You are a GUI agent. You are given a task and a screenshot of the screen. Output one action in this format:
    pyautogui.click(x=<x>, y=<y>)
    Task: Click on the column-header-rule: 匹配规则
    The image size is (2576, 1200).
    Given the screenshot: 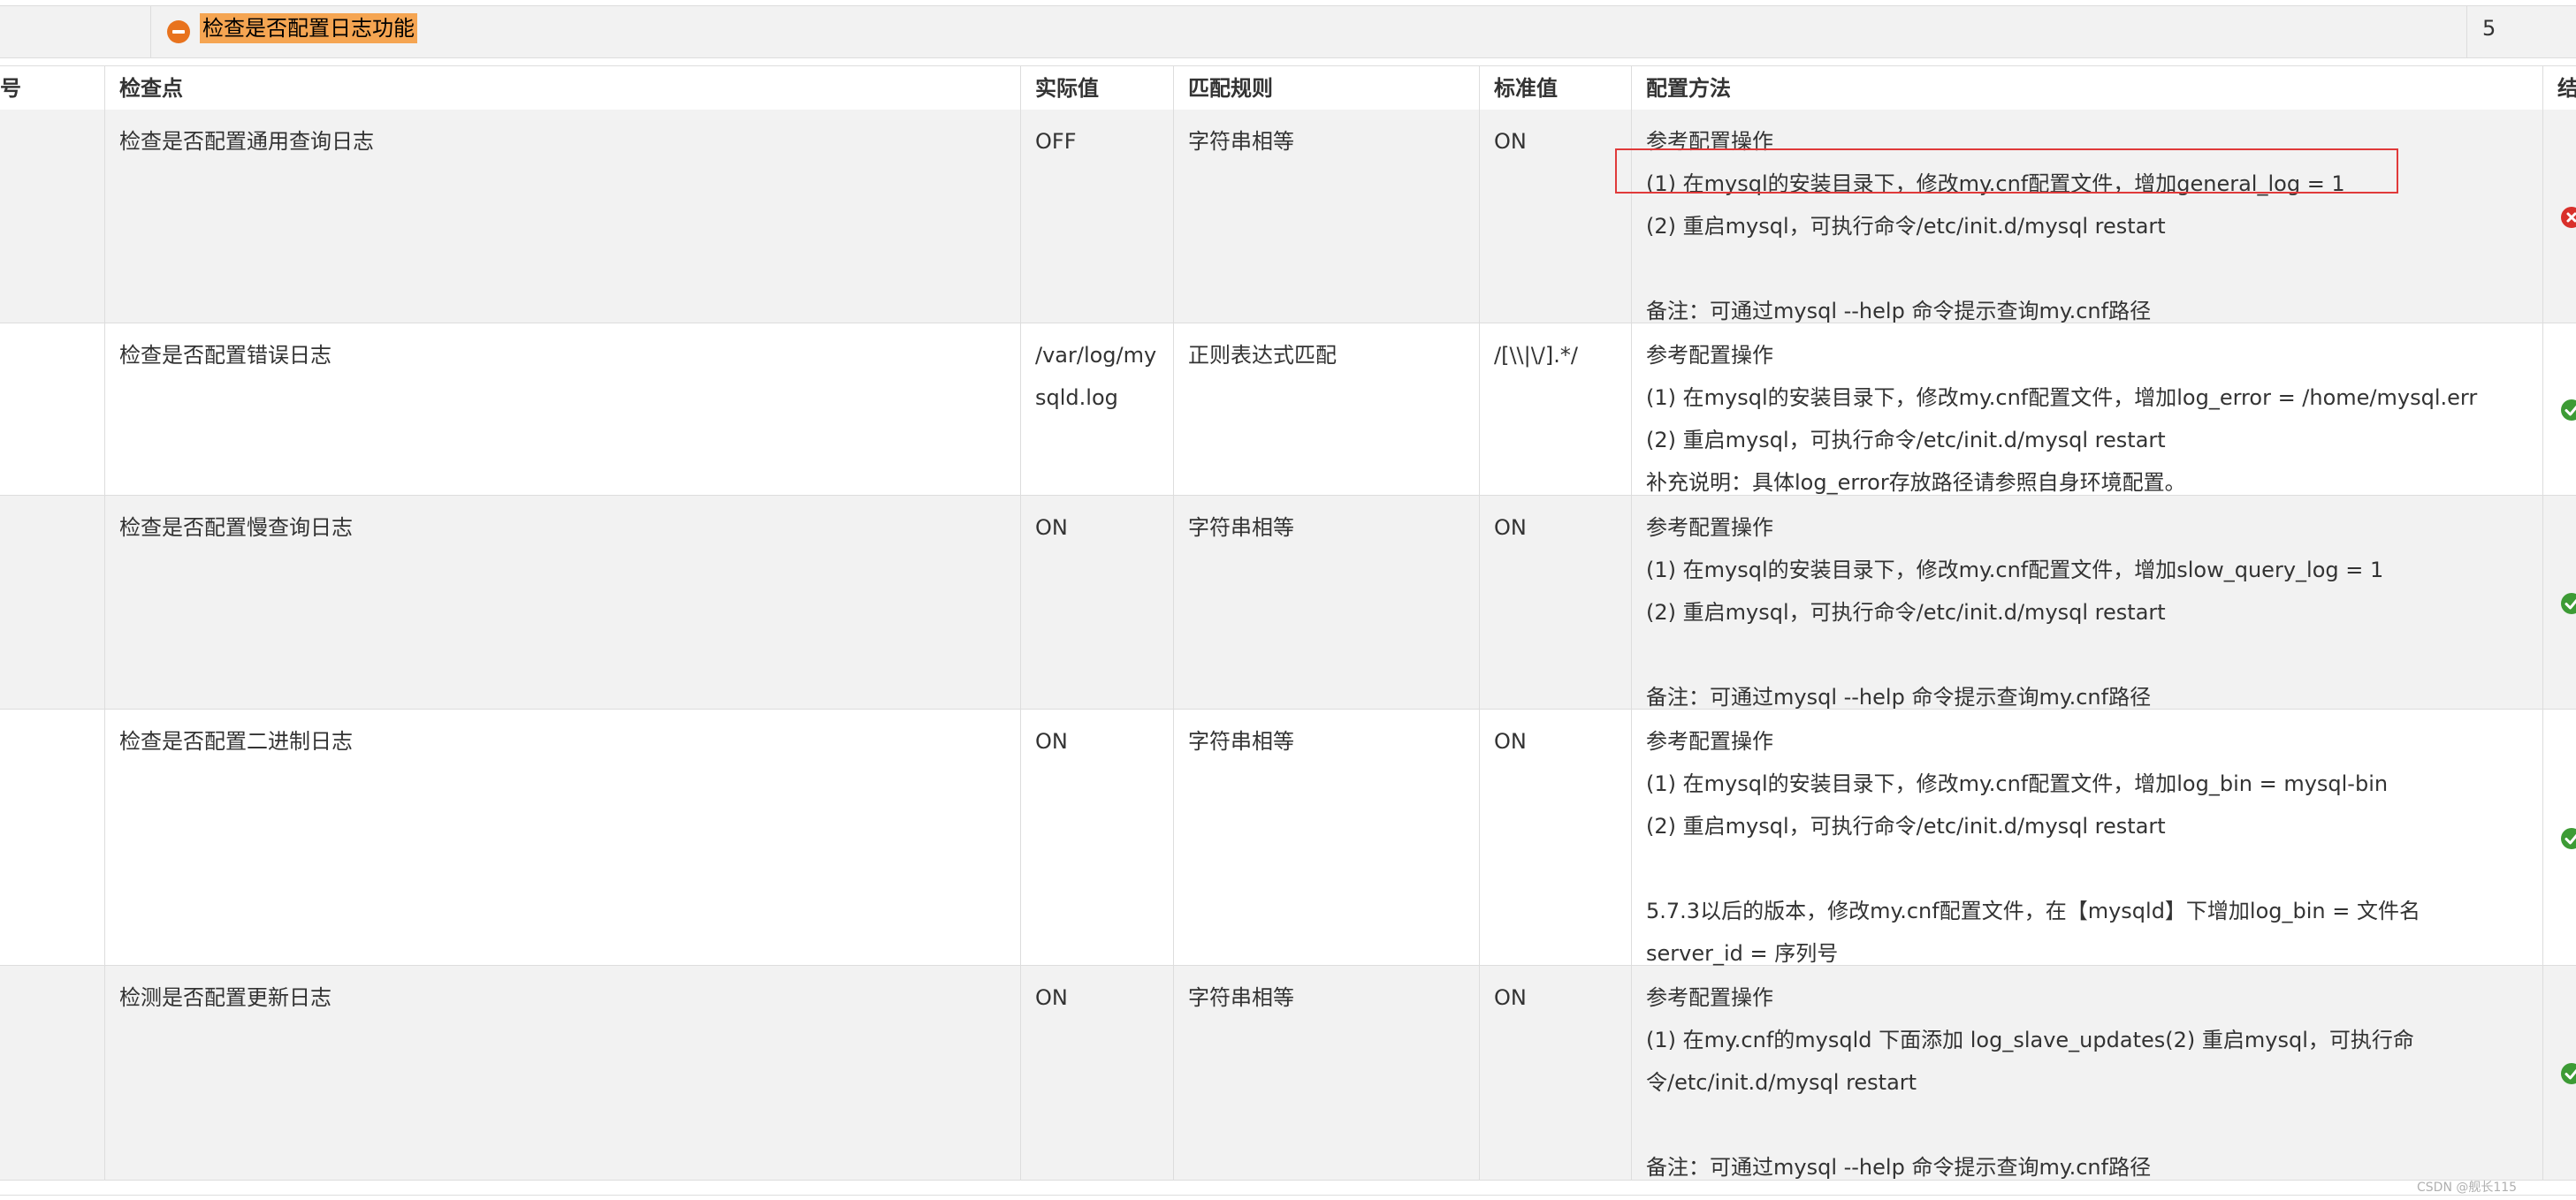 What is the action you would take?
    pyautogui.click(x=1230, y=88)
    